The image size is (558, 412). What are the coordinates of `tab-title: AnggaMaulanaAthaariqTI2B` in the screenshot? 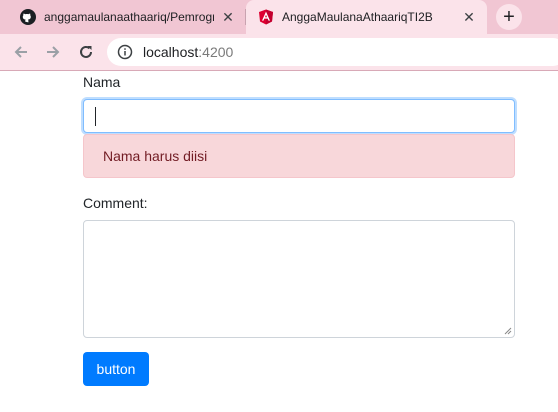 It's located at (357, 17).